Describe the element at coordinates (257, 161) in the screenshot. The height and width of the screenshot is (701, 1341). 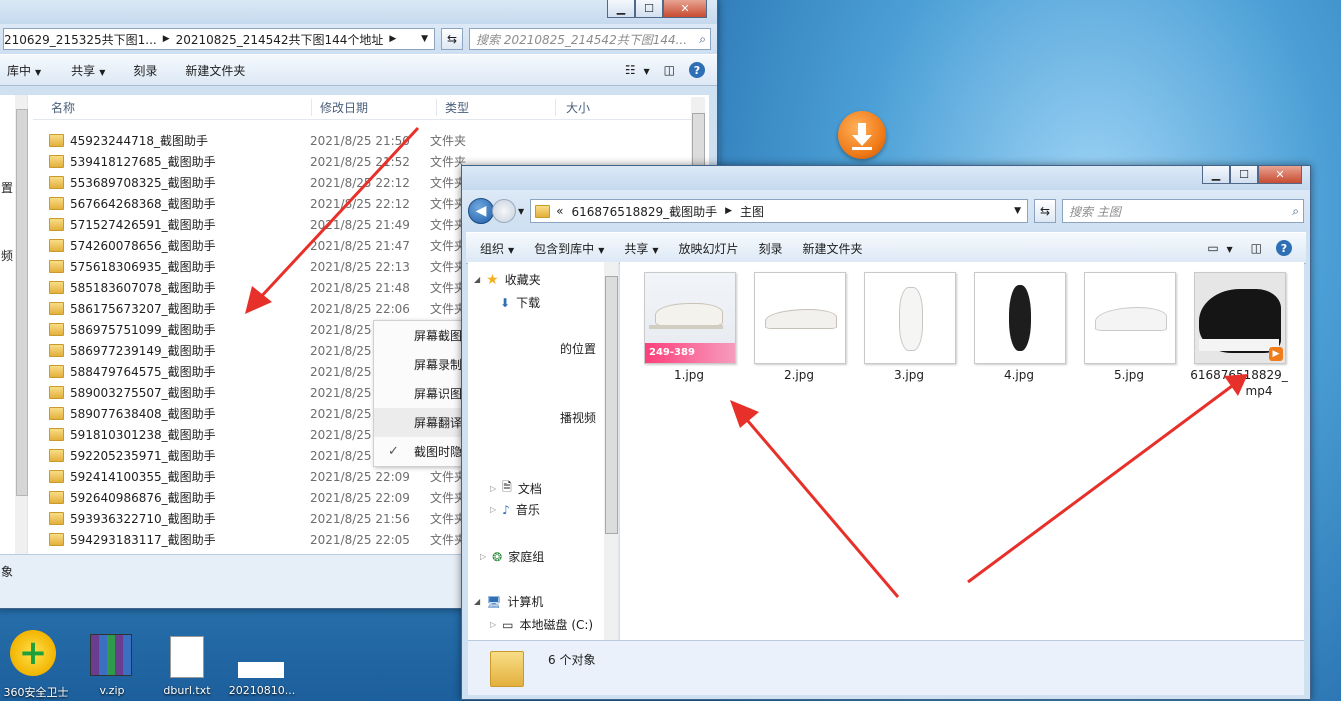
I see `folder-row: 539418127685_截图助手 2021/8/25 21:52 文件夹` at that location.